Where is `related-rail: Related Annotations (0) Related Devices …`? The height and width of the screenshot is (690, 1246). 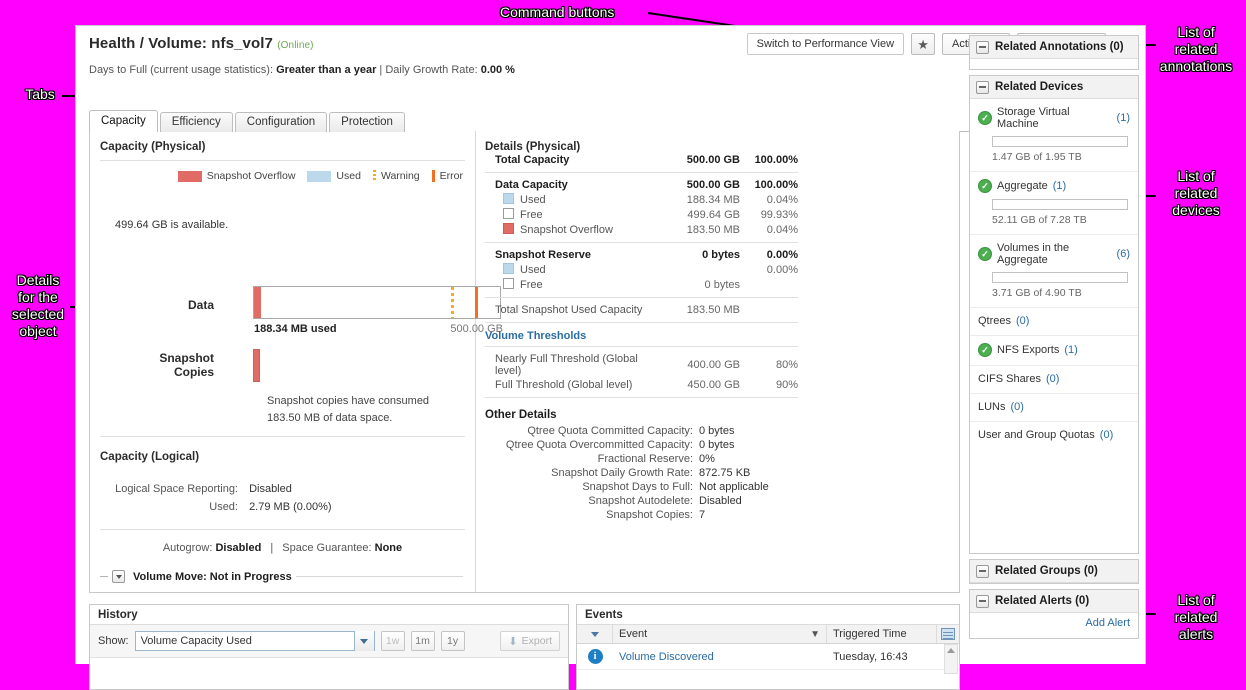
related-rail: Related Annotations (0) Related Devices … is located at coordinates (1054, 339).